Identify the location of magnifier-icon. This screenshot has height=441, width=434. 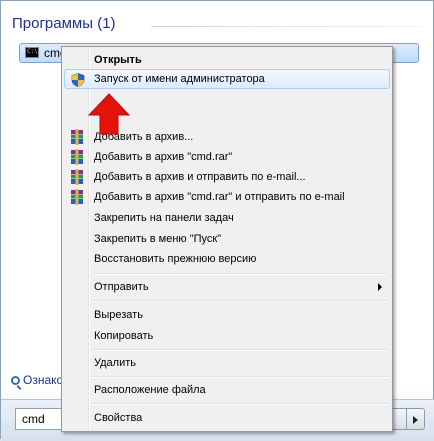
(15, 380).